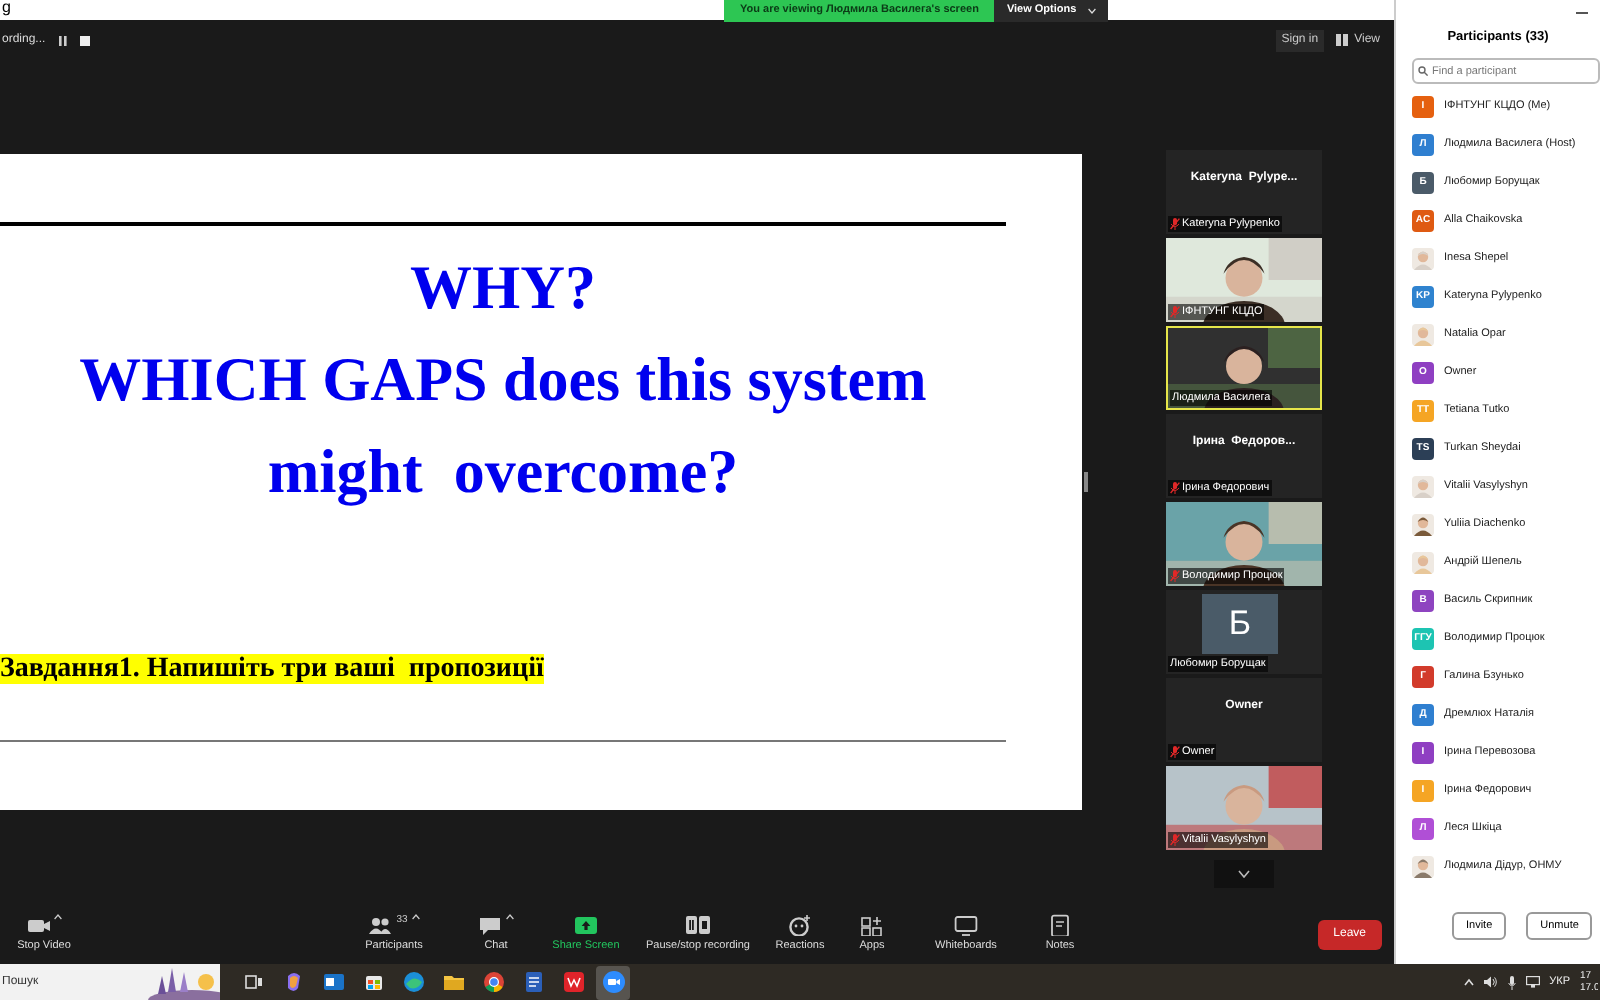 The width and height of the screenshot is (1600, 1000). Describe the element at coordinates (333, 982) in the screenshot. I see `mail-icon` at that location.